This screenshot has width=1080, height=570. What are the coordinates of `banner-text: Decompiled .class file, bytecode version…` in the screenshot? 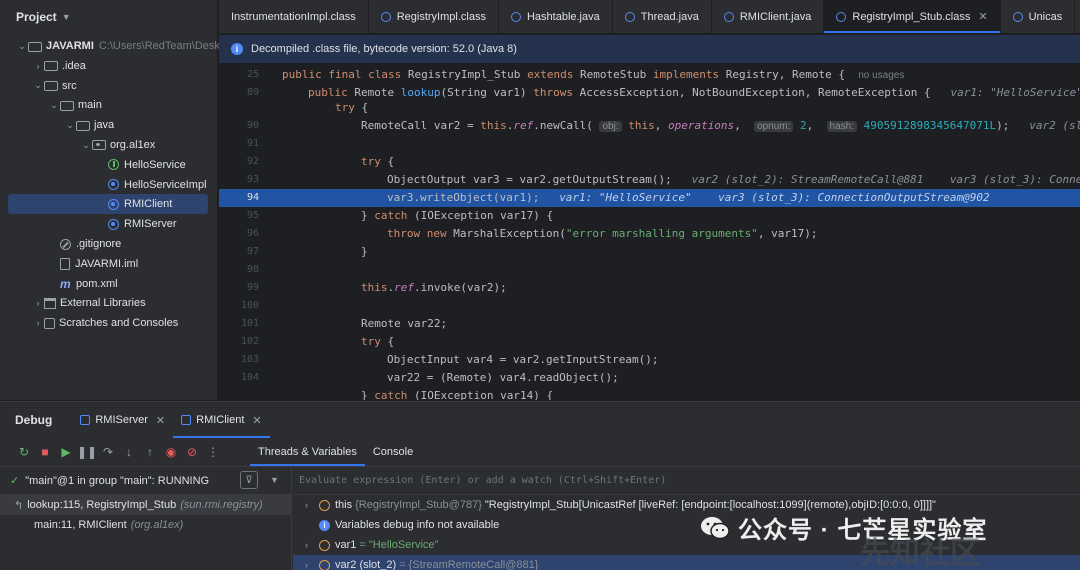 It's located at (384, 49).